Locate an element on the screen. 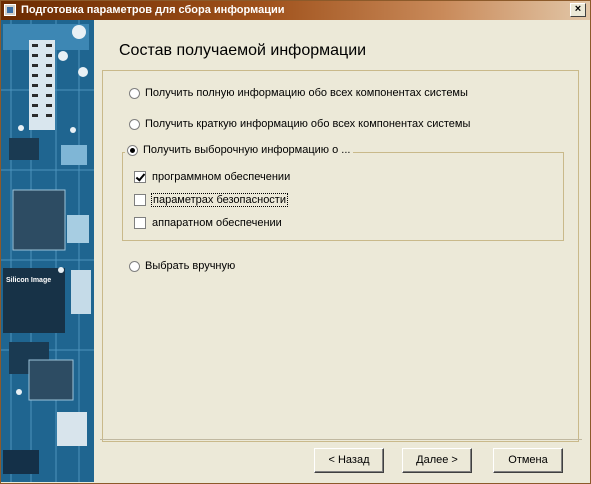 The width and height of the screenshot is (591, 484). checkbox-hardware: аппаратном обеспечении is located at coordinates (208, 223).